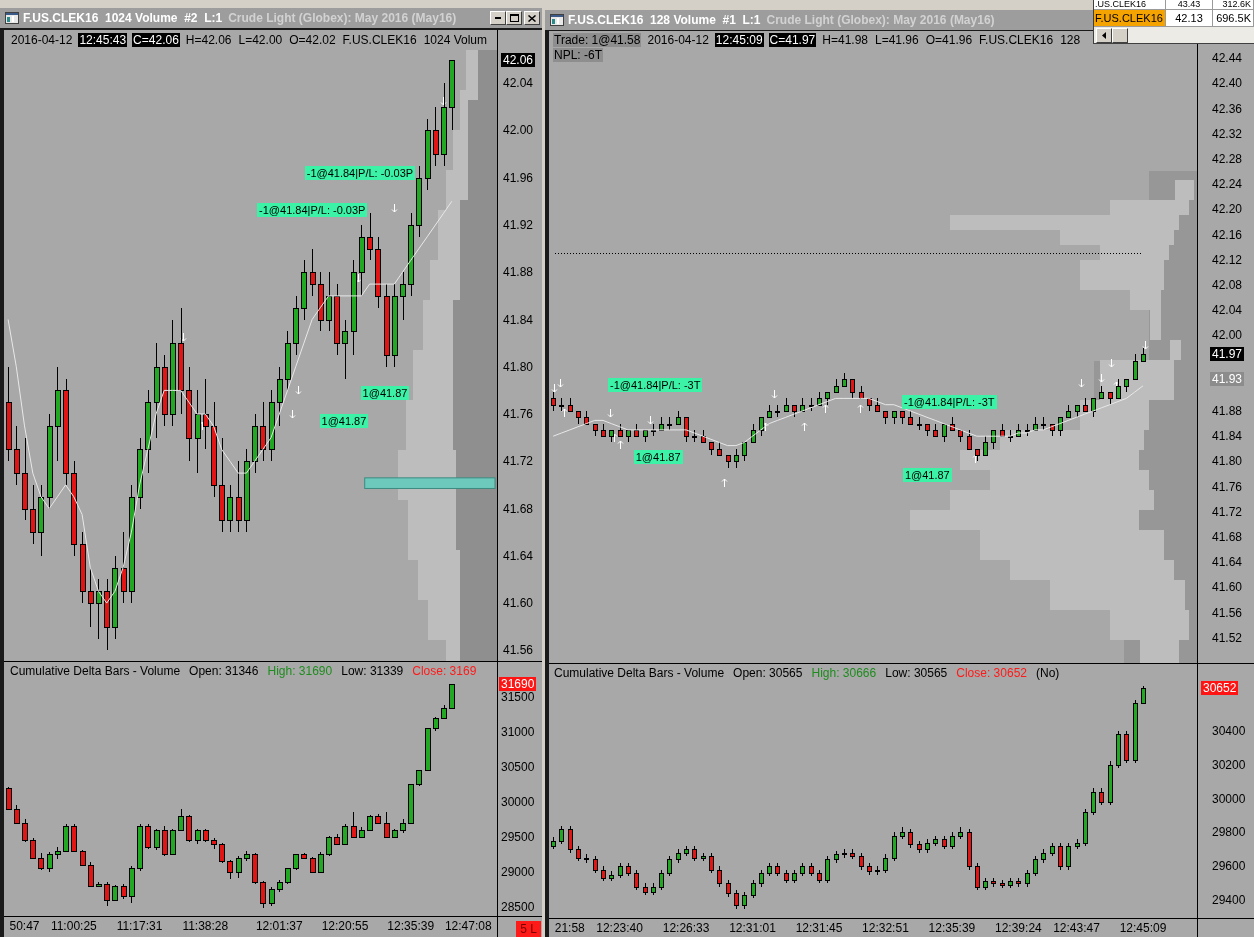 The image size is (1254, 937). What do you see at coordinates (1229, 798) in the screenshot?
I see `axis-label: 30000` at bounding box center [1229, 798].